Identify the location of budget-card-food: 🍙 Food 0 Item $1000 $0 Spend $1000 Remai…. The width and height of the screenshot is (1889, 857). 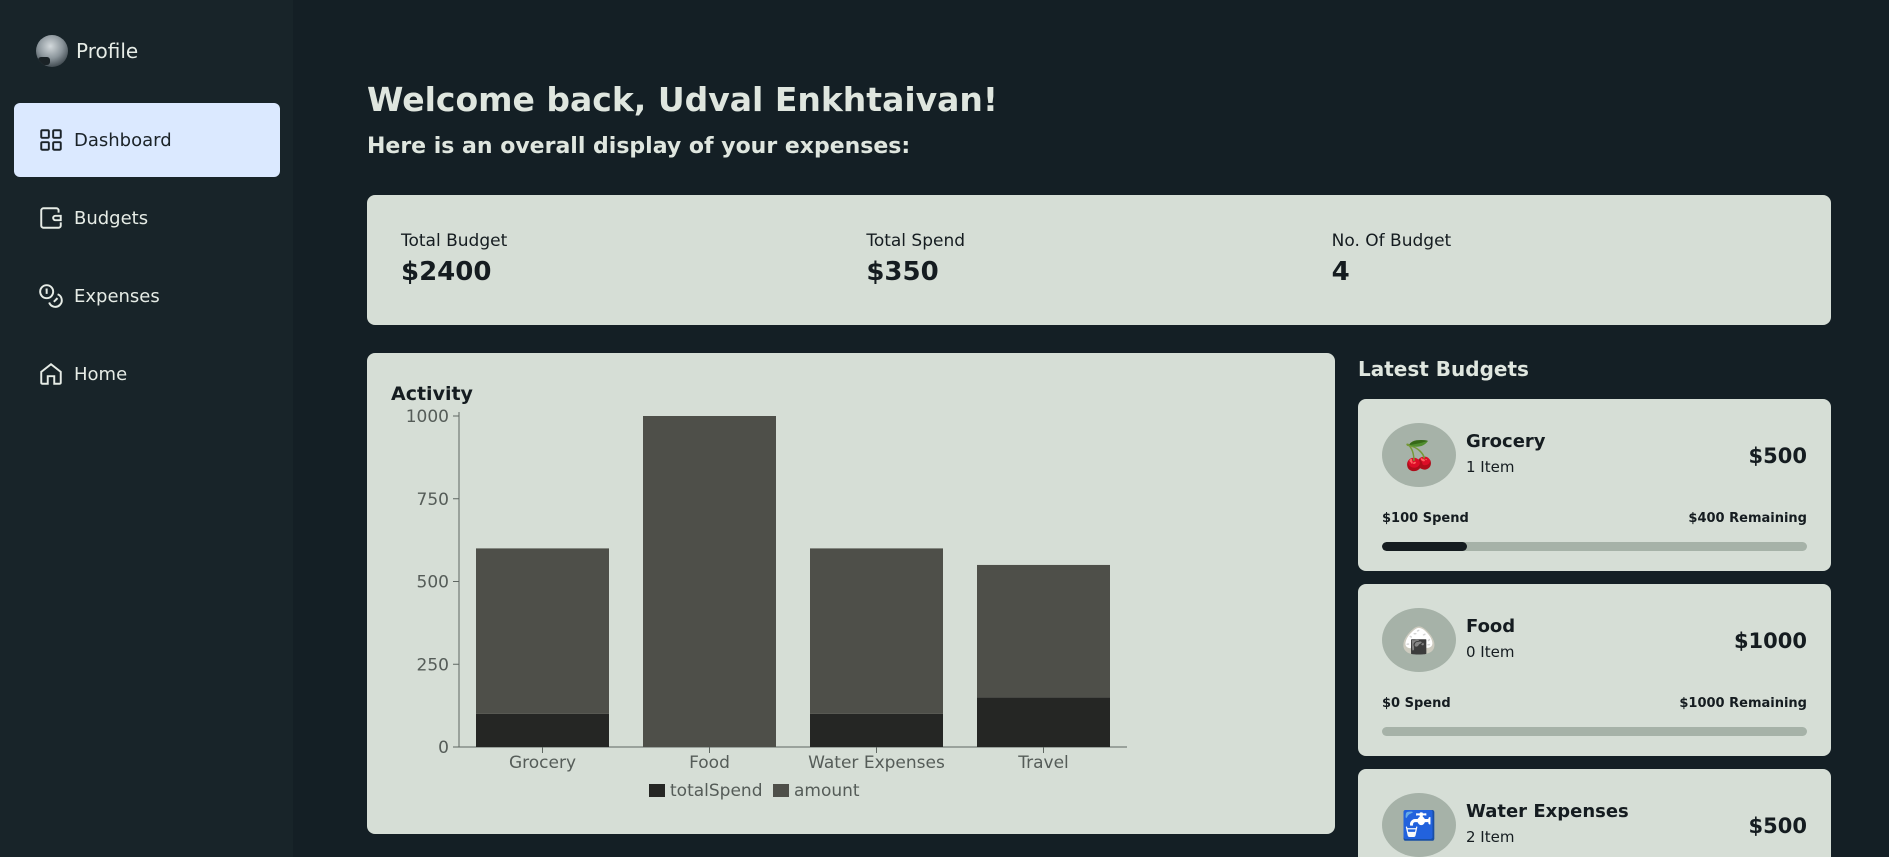
(1594, 670).